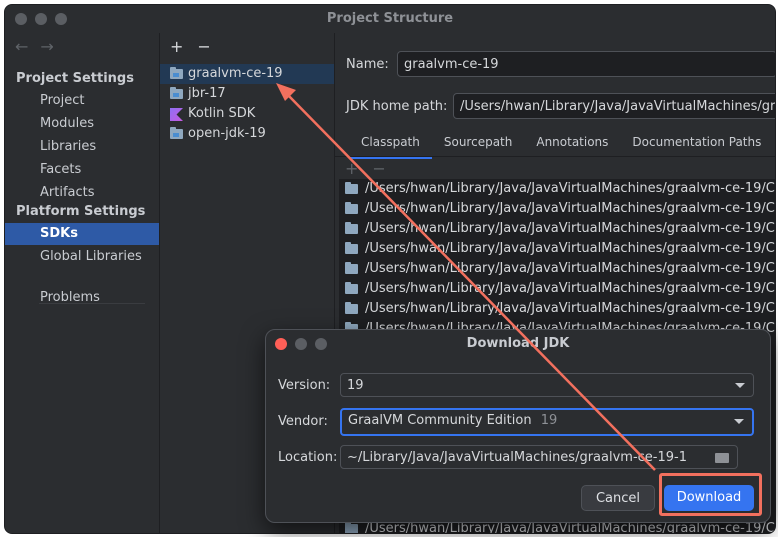 The image size is (778, 537). I want to click on add-path-button: +, so click(351, 168).